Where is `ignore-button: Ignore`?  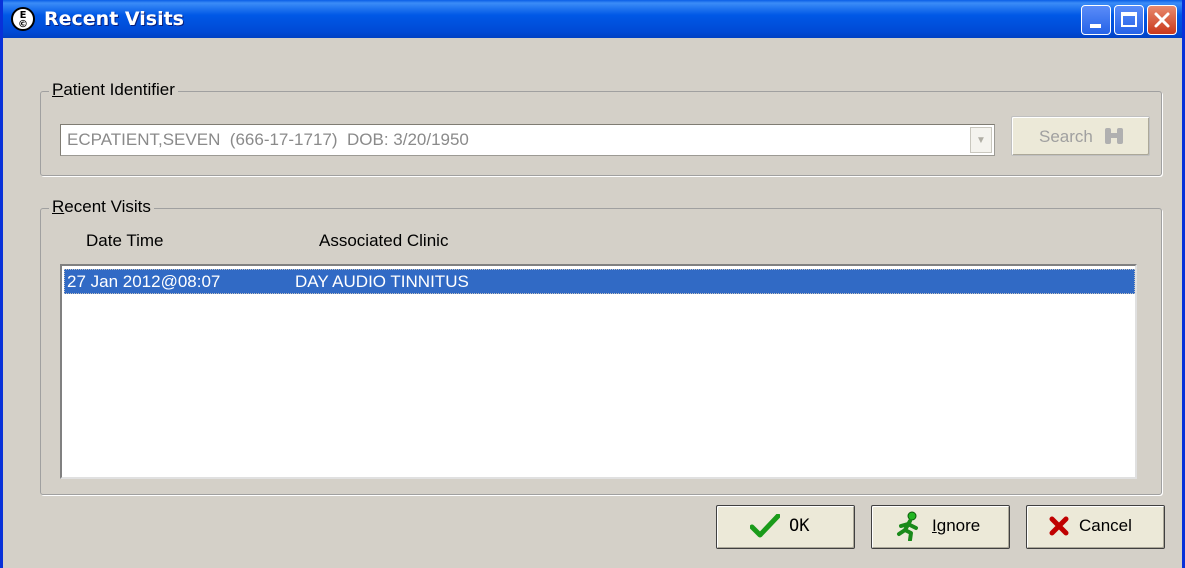 ignore-button: Ignore is located at coordinates (940, 527).